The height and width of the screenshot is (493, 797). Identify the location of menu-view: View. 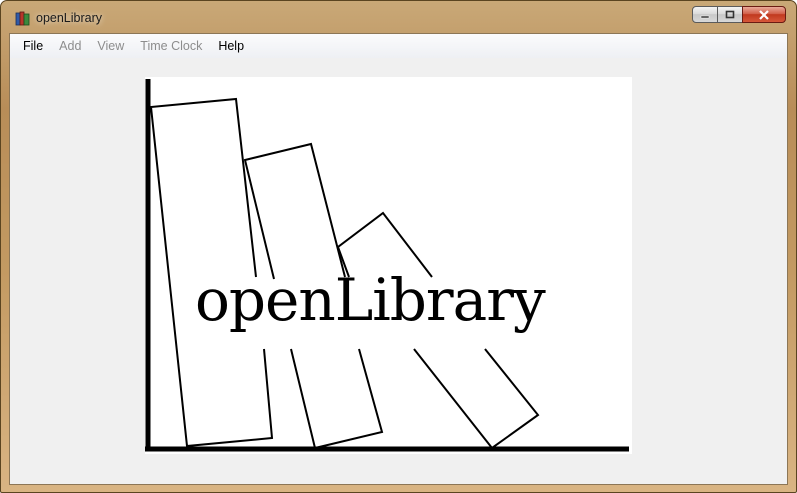
(110, 46).